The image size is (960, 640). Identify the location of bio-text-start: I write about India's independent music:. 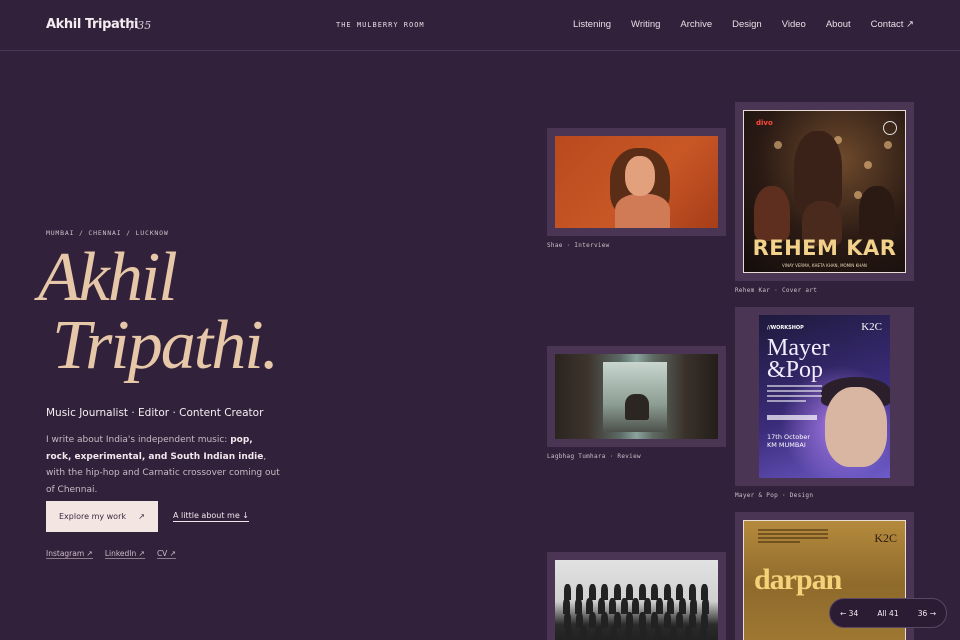
(138, 440).